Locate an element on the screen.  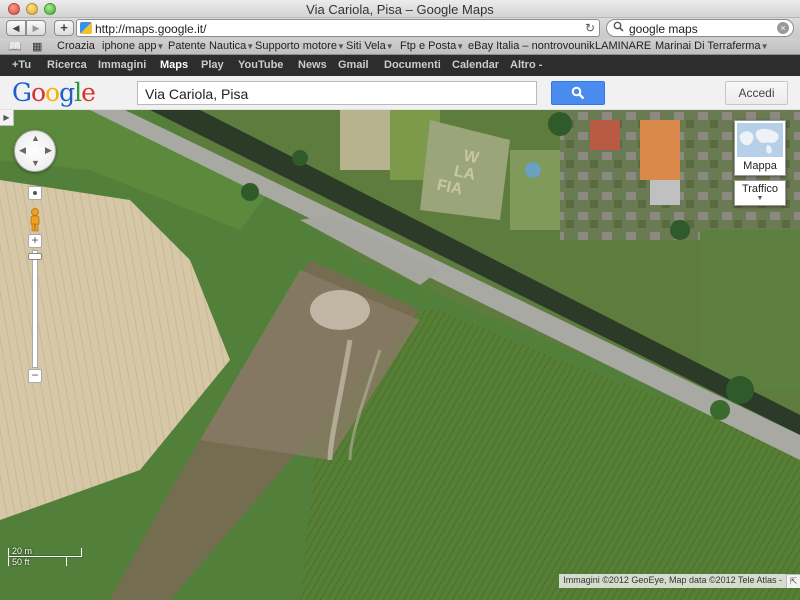
top-sites-icon: ▦ is located at coordinates (37, 46).